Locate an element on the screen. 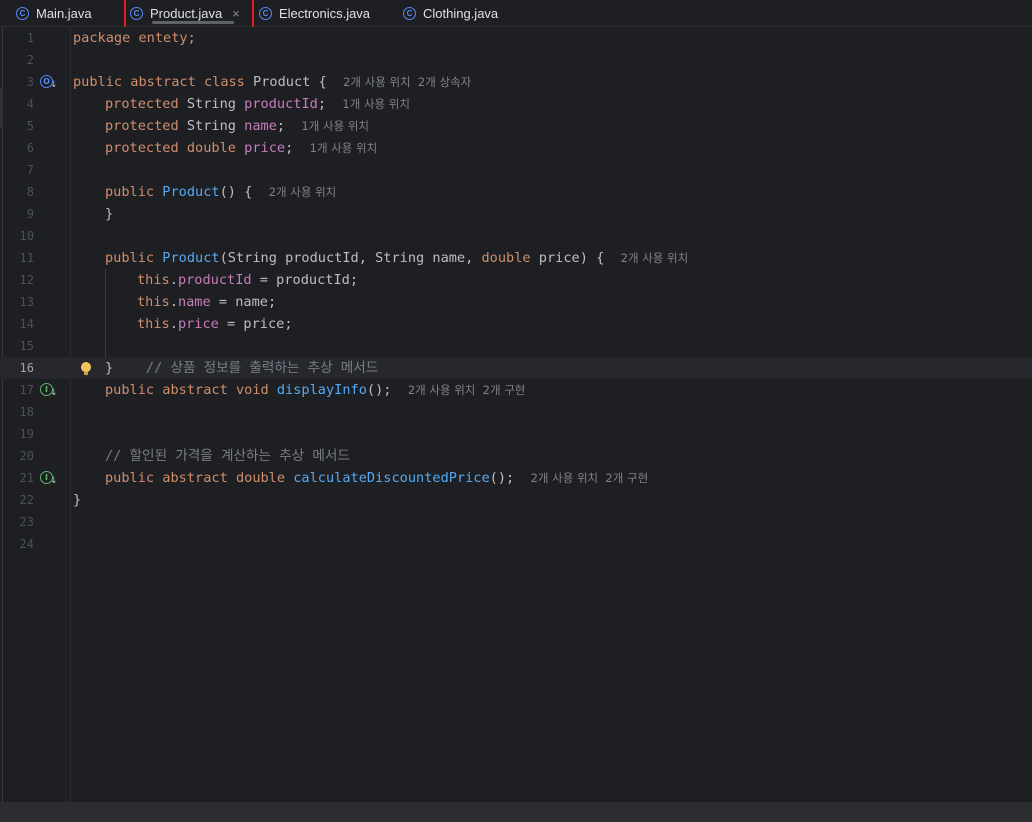 Image resolution: width=1032 pixels, height=822 pixels. code-token: (String productId, String name, is located at coordinates (350, 258).